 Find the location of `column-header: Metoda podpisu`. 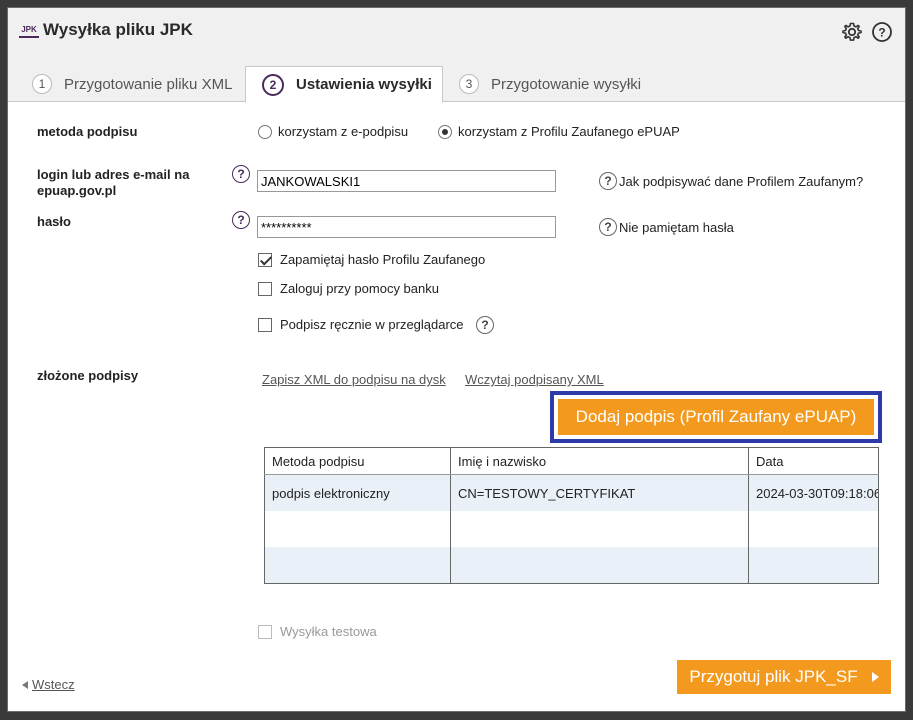

column-header: Metoda podpisu is located at coordinates (357, 461).